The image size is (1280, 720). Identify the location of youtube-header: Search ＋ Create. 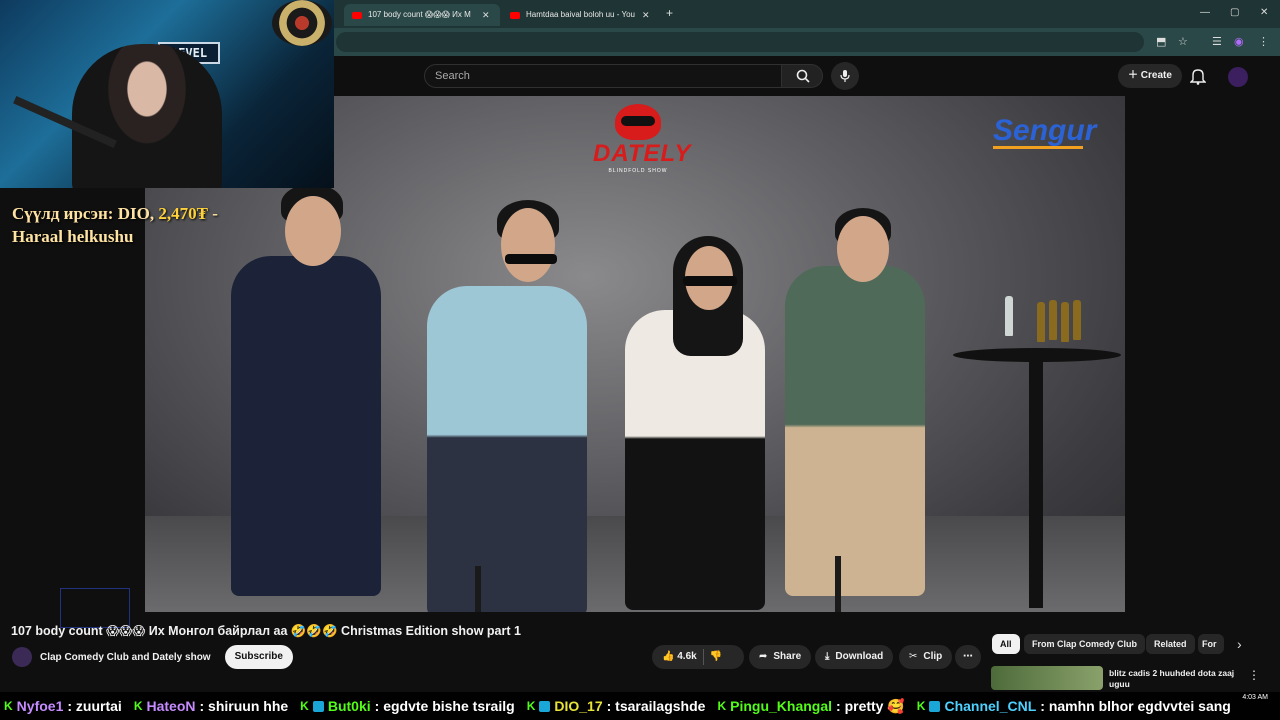
(807, 77).